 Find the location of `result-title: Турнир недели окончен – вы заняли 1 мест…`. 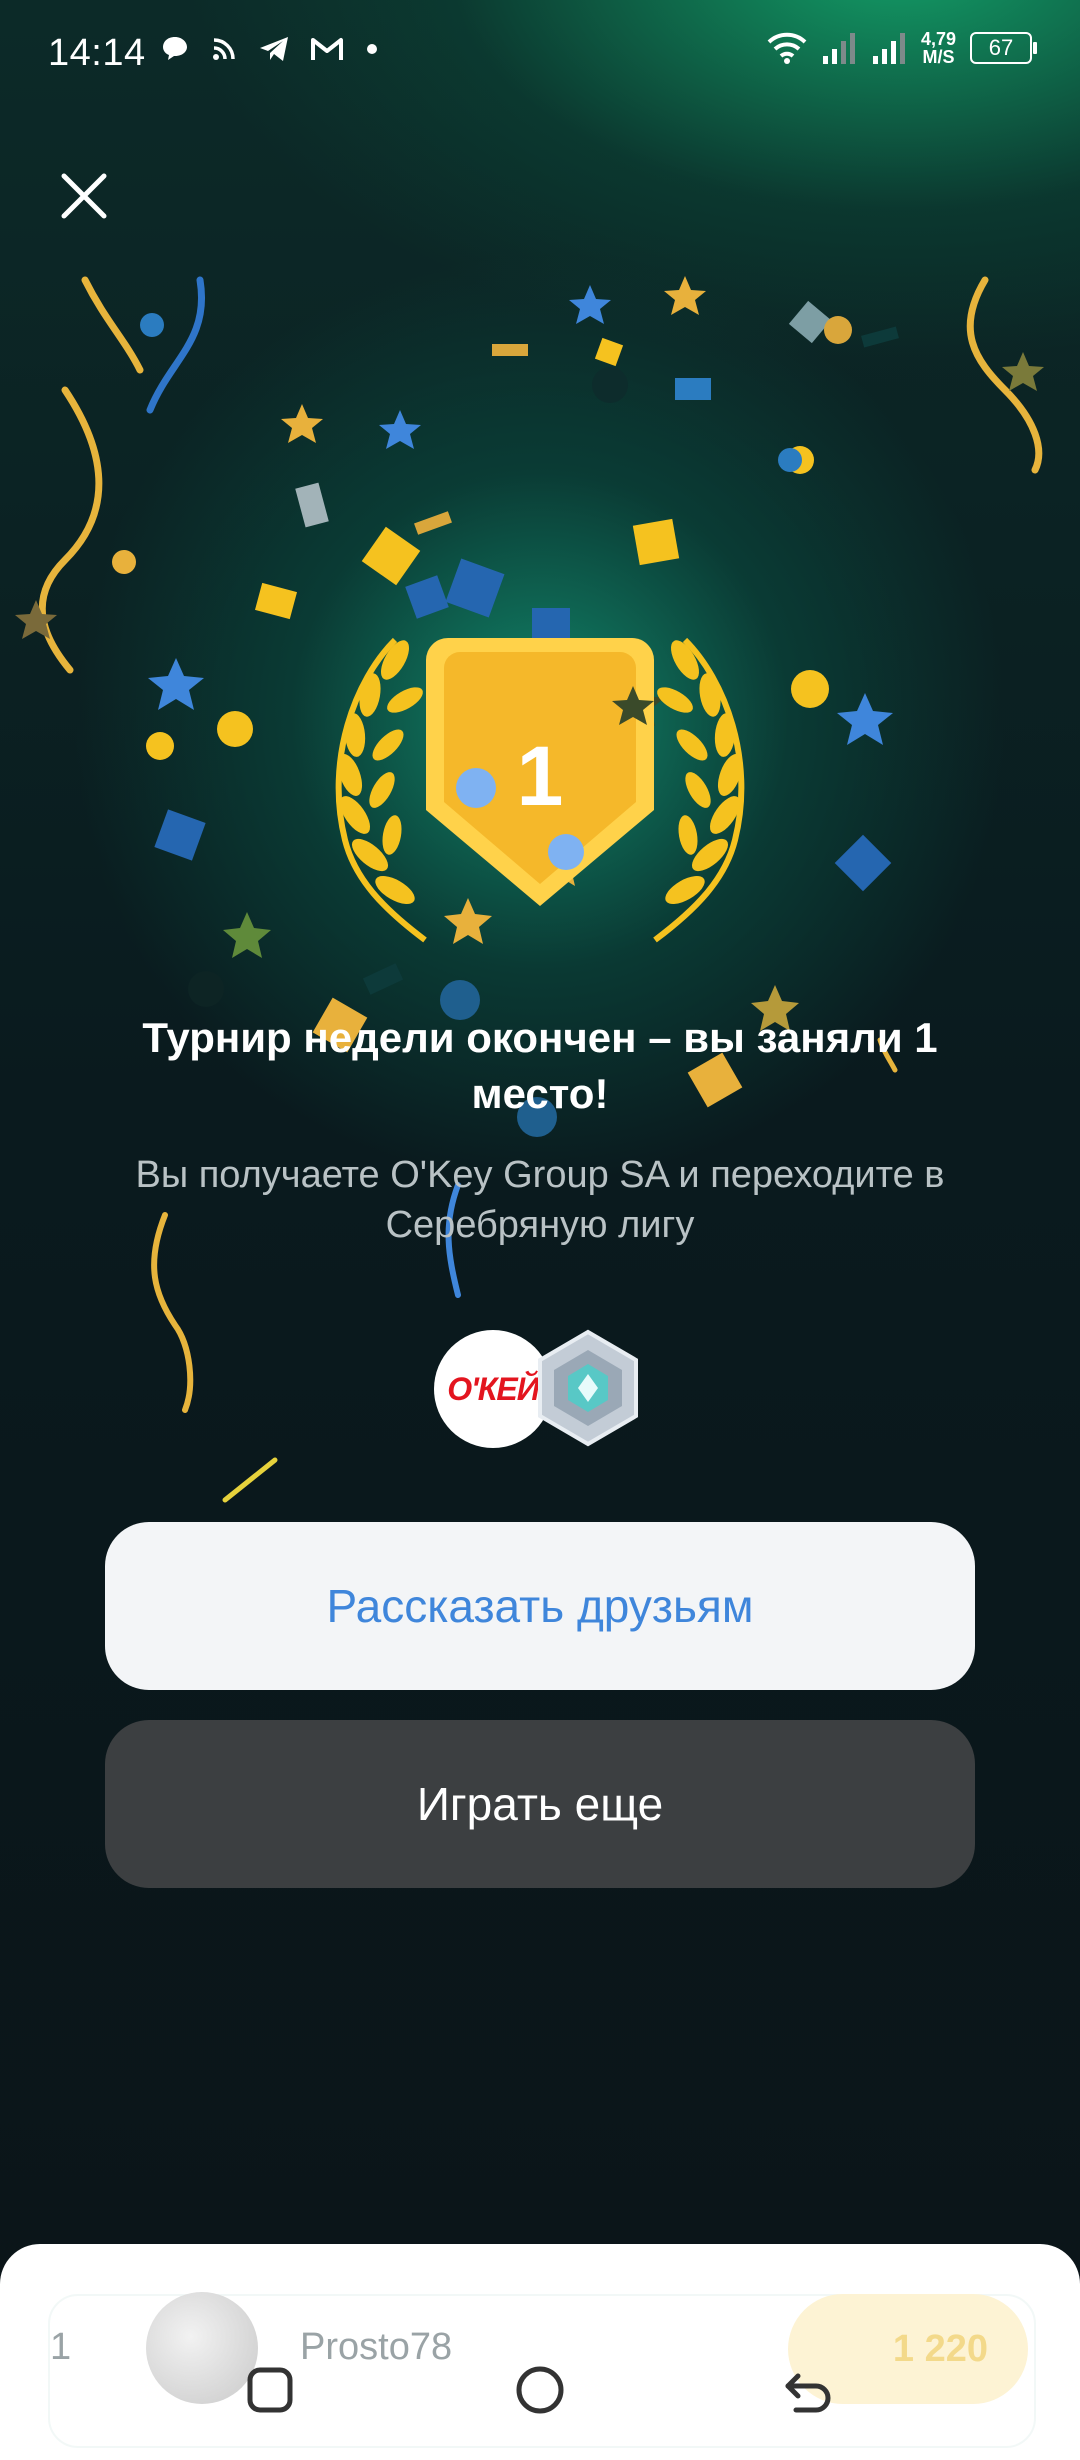

result-title: Турнир недели окончен – вы заняли 1 мест… is located at coordinates (540, 1065).